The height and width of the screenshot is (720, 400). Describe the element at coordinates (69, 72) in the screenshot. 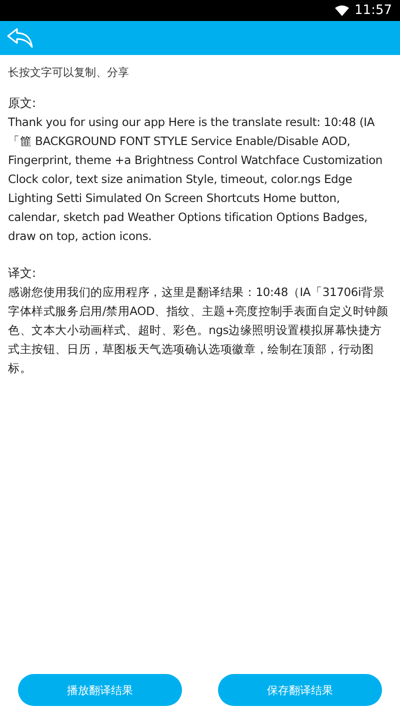

I see `hint-text: 长按文字可以复制、分享` at that location.